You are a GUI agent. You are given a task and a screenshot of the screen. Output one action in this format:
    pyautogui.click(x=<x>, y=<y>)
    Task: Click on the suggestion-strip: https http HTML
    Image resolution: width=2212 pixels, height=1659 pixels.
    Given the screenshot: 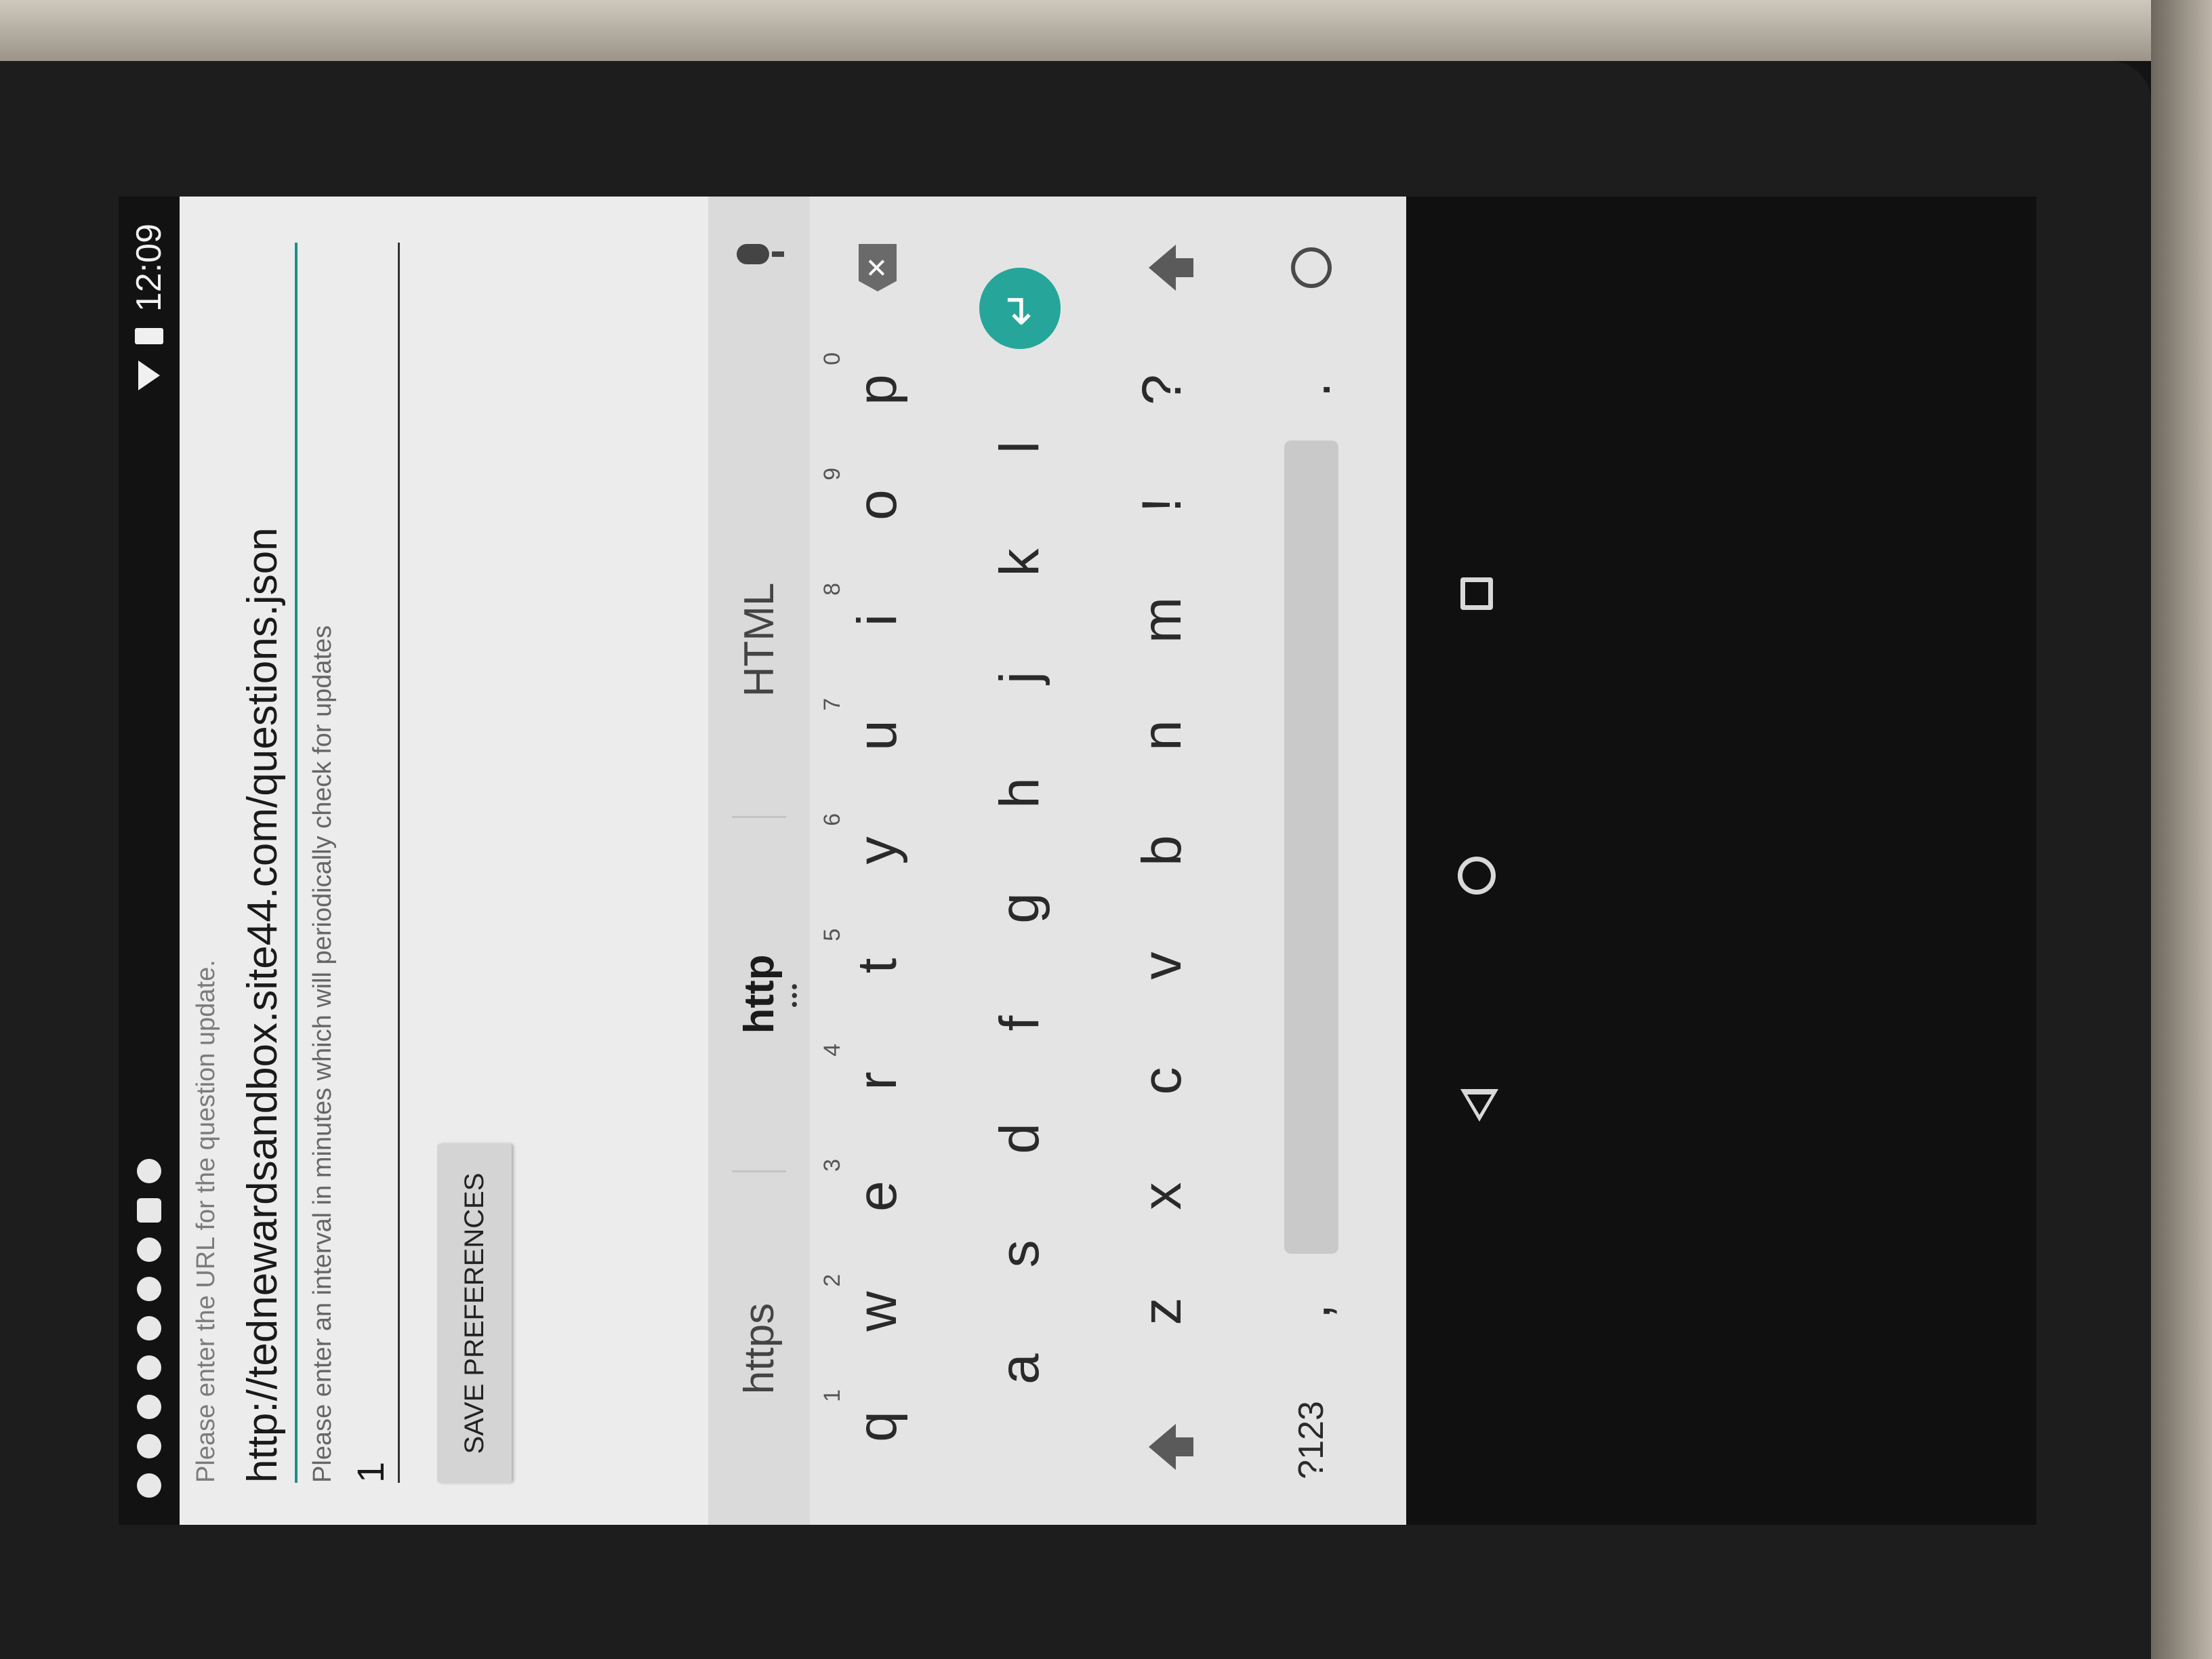 What is the action you would take?
    pyautogui.click(x=759, y=861)
    